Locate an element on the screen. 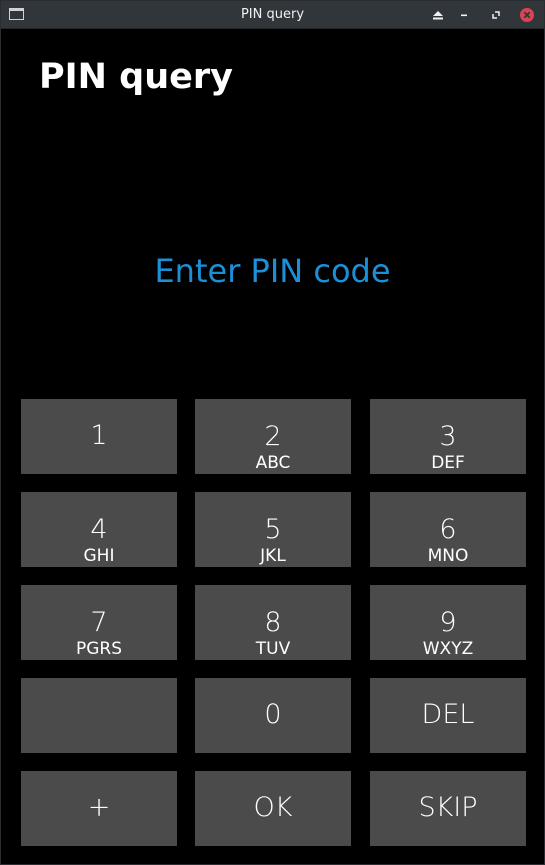 This screenshot has height=865, width=545. key-9-label: 9 is located at coordinates (448, 622).